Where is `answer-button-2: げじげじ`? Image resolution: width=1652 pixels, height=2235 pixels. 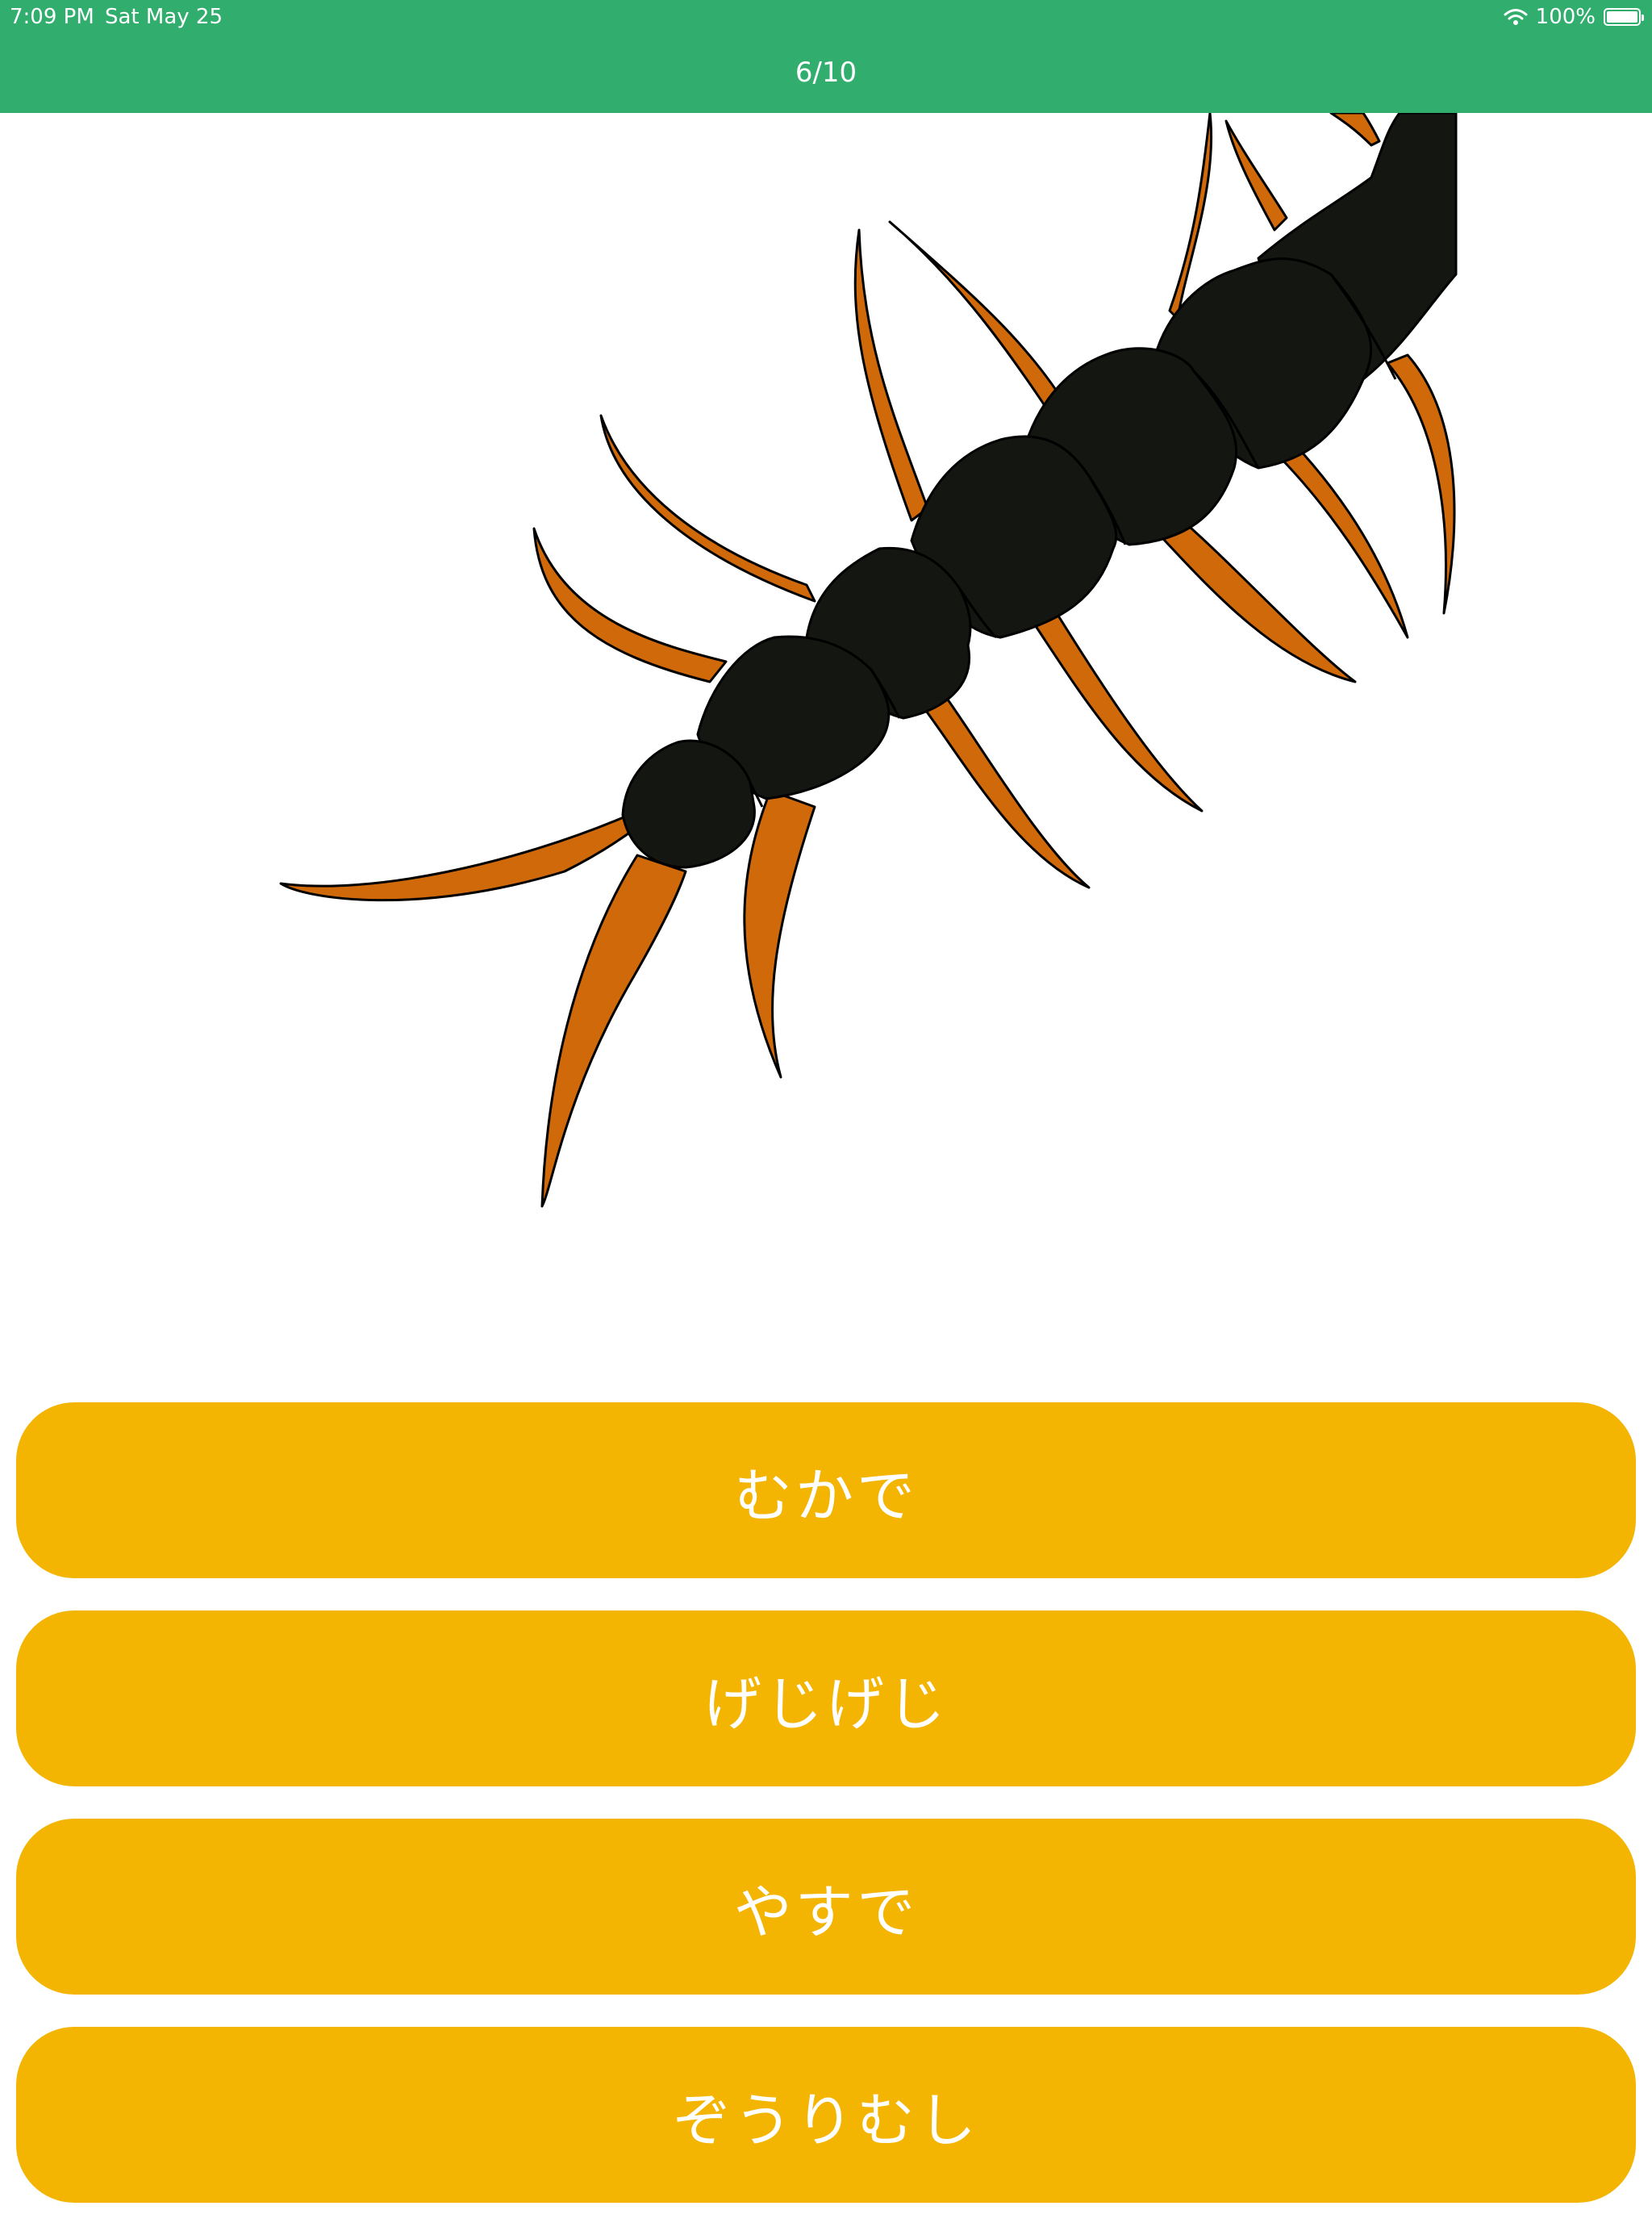 answer-button-2: げじげじ is located at coordinates (826, 1698).